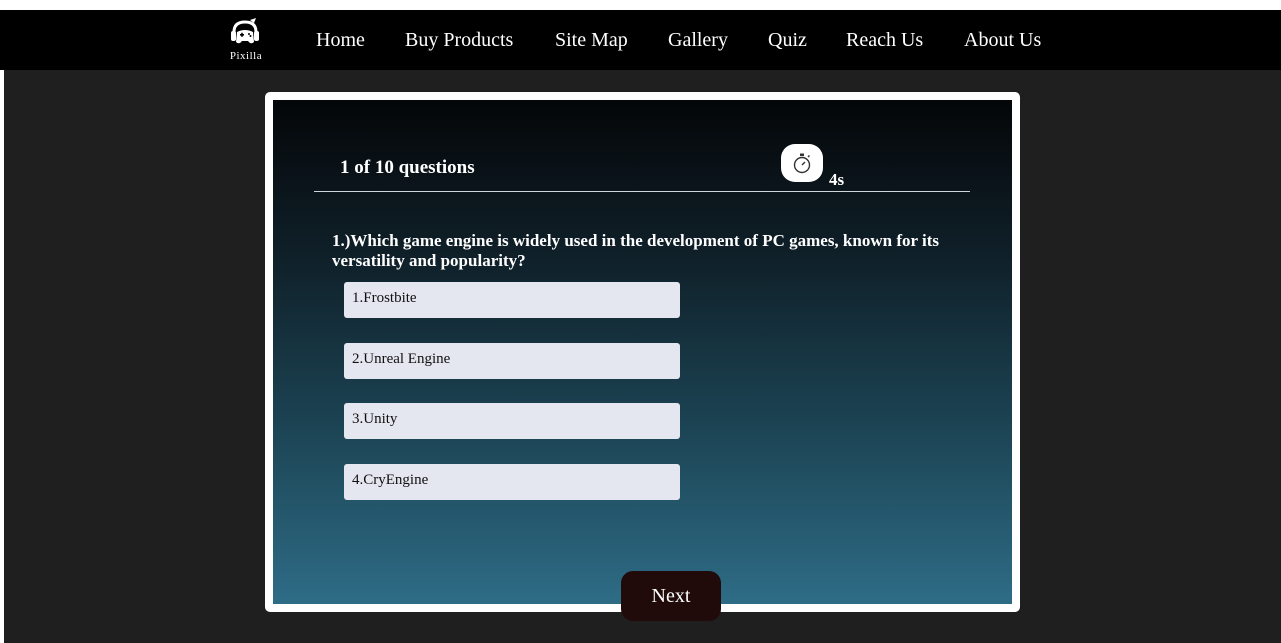  I want to click on option-1: 1.Frostbite, so click(512, 300).